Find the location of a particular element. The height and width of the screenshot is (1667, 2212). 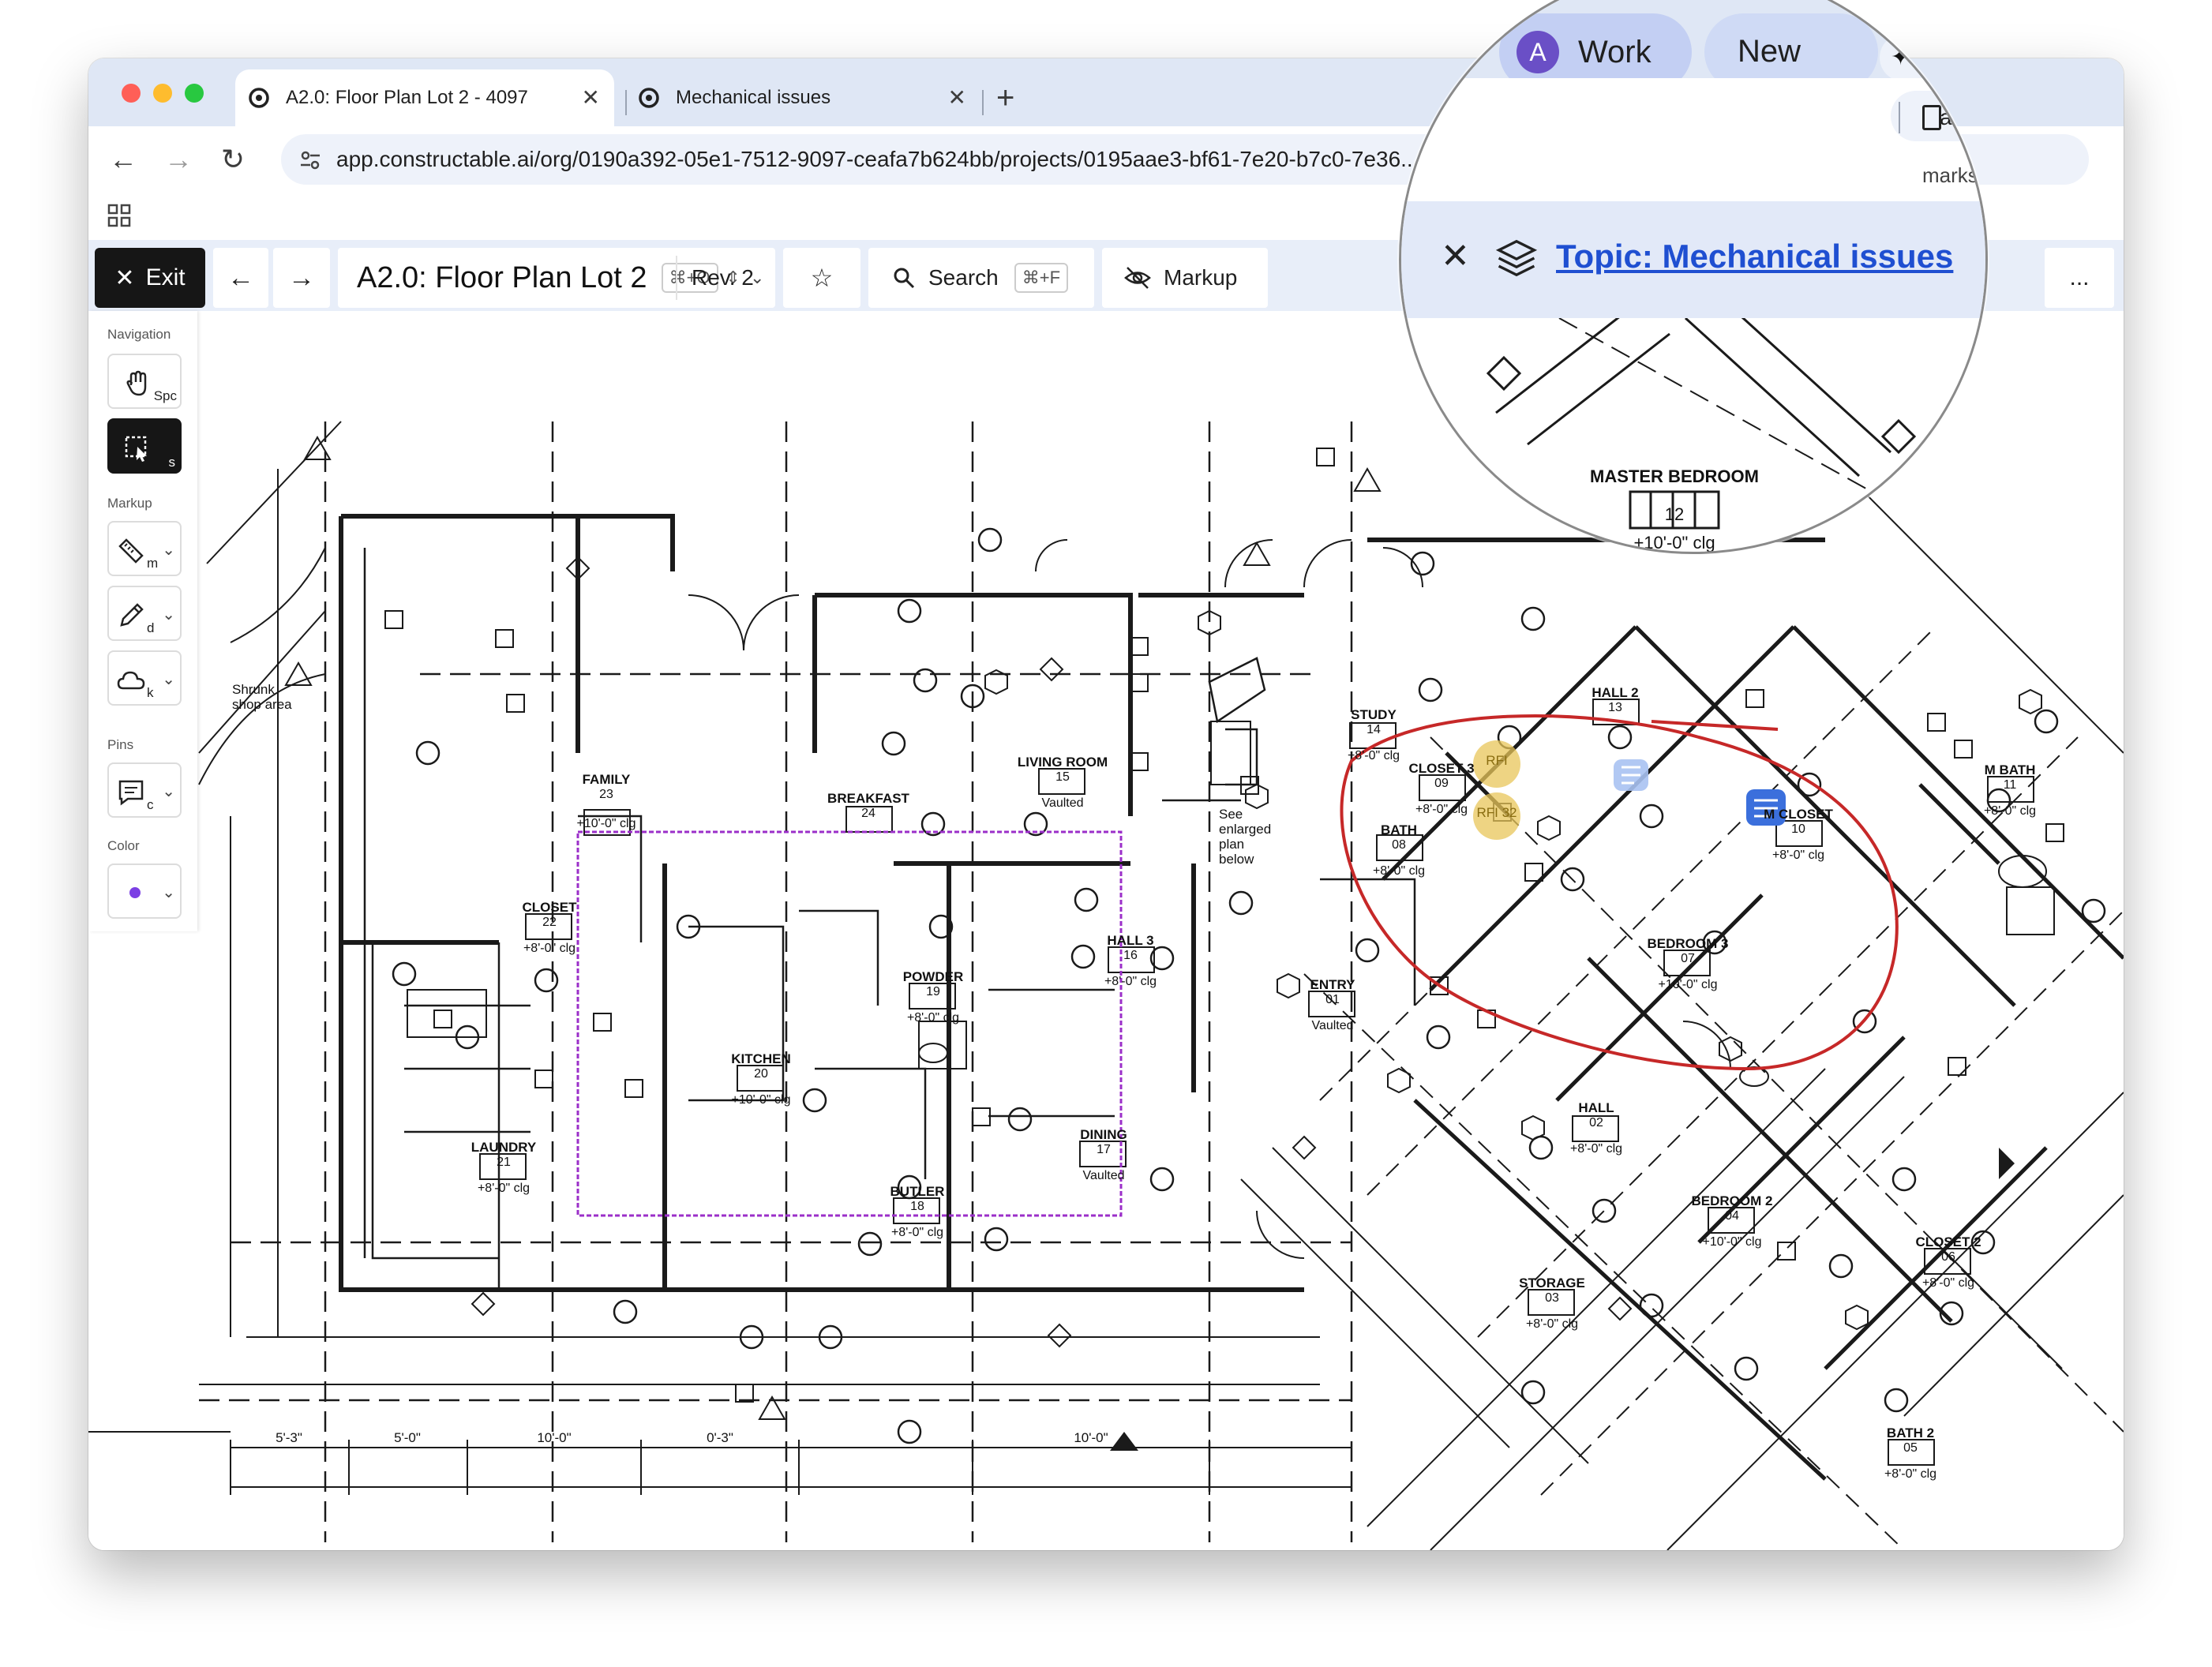

eye-off-icon is located at coordinates (1137, 278).